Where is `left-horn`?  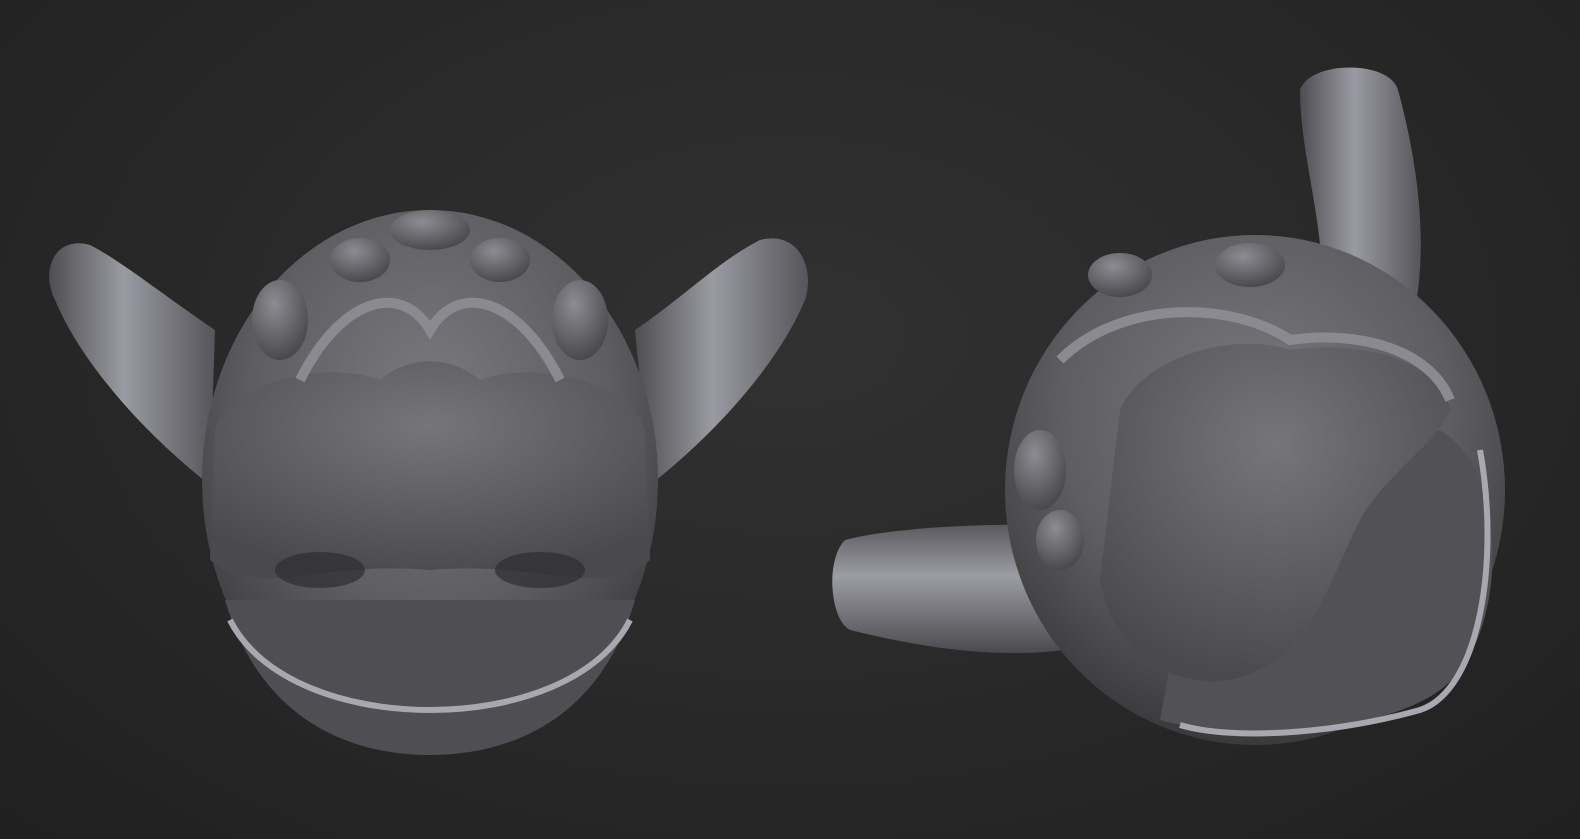
left-horn is located at coordinates (132, 364).